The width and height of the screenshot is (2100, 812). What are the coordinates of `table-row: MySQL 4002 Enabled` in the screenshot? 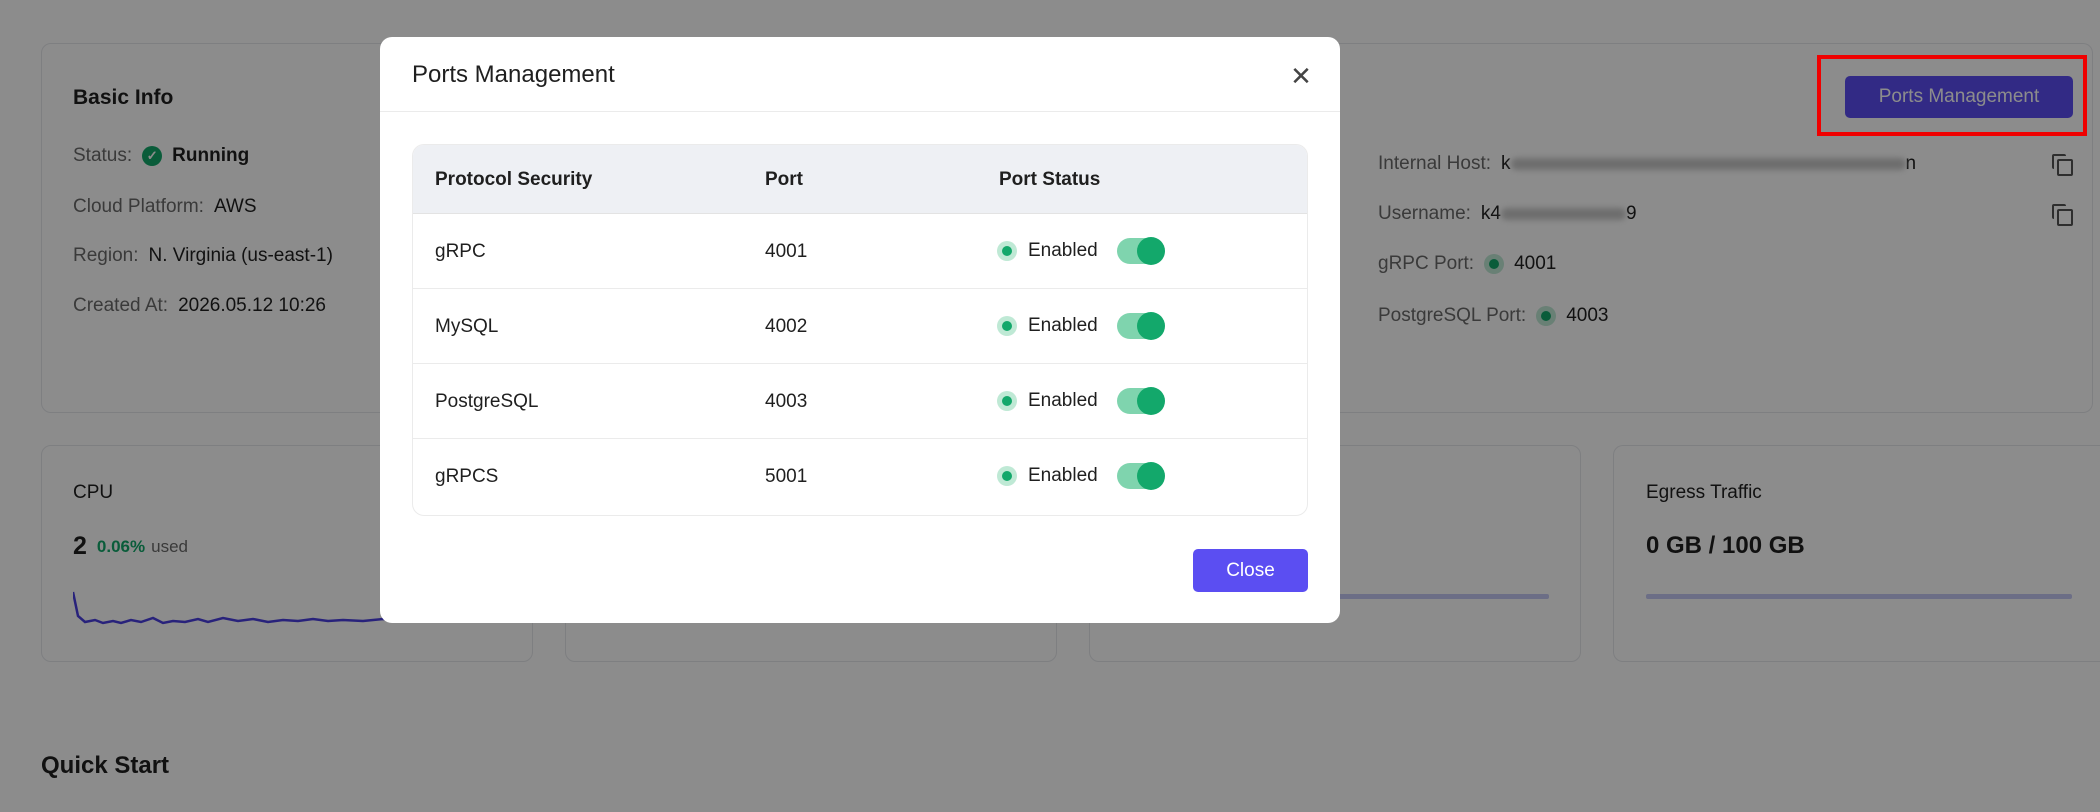 It's located at (860, 326).